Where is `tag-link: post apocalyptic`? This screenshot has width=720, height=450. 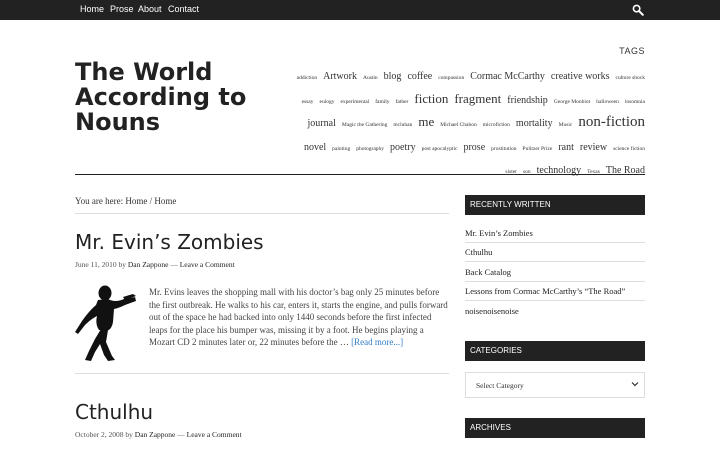
tag-link: post apocalyptic is located at coordinates (440, 149).